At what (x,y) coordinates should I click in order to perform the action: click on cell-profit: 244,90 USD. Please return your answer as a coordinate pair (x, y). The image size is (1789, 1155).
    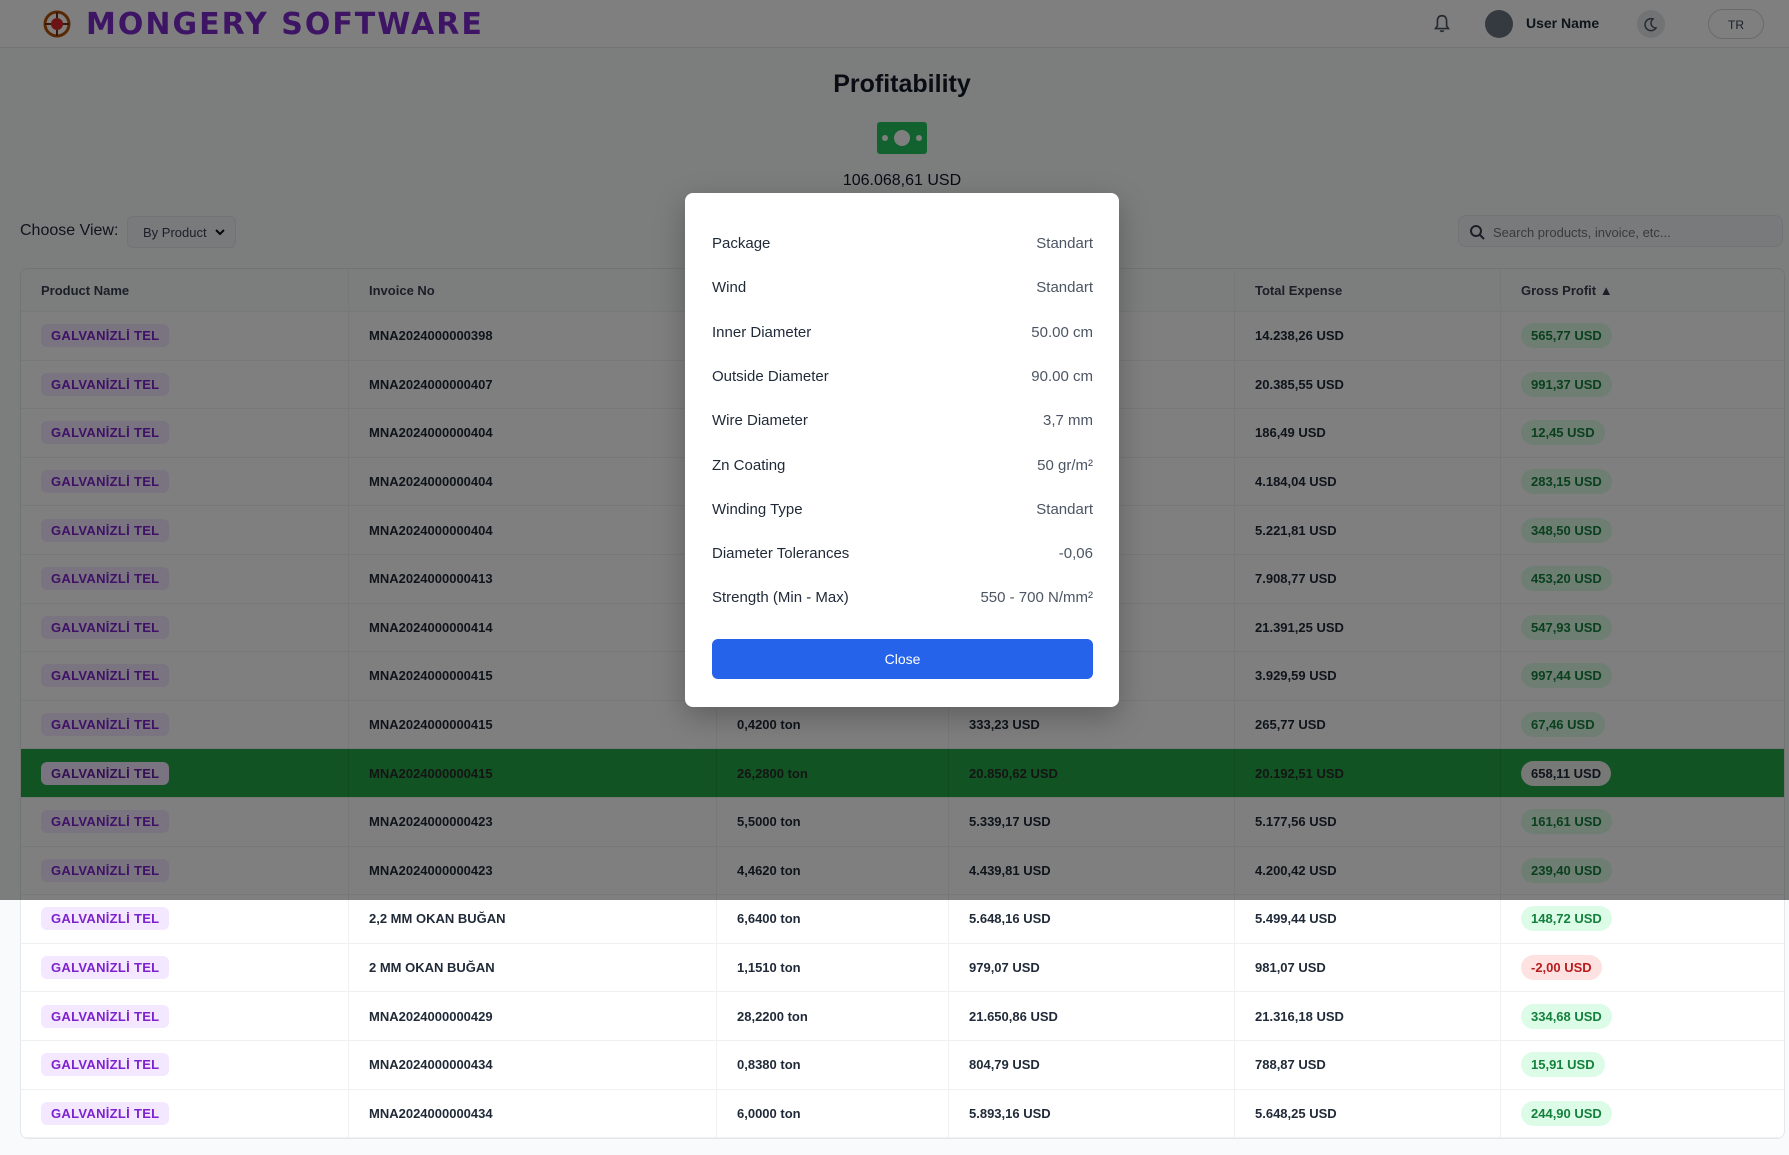
    Looking at the image, I should click on (1642, 1114).